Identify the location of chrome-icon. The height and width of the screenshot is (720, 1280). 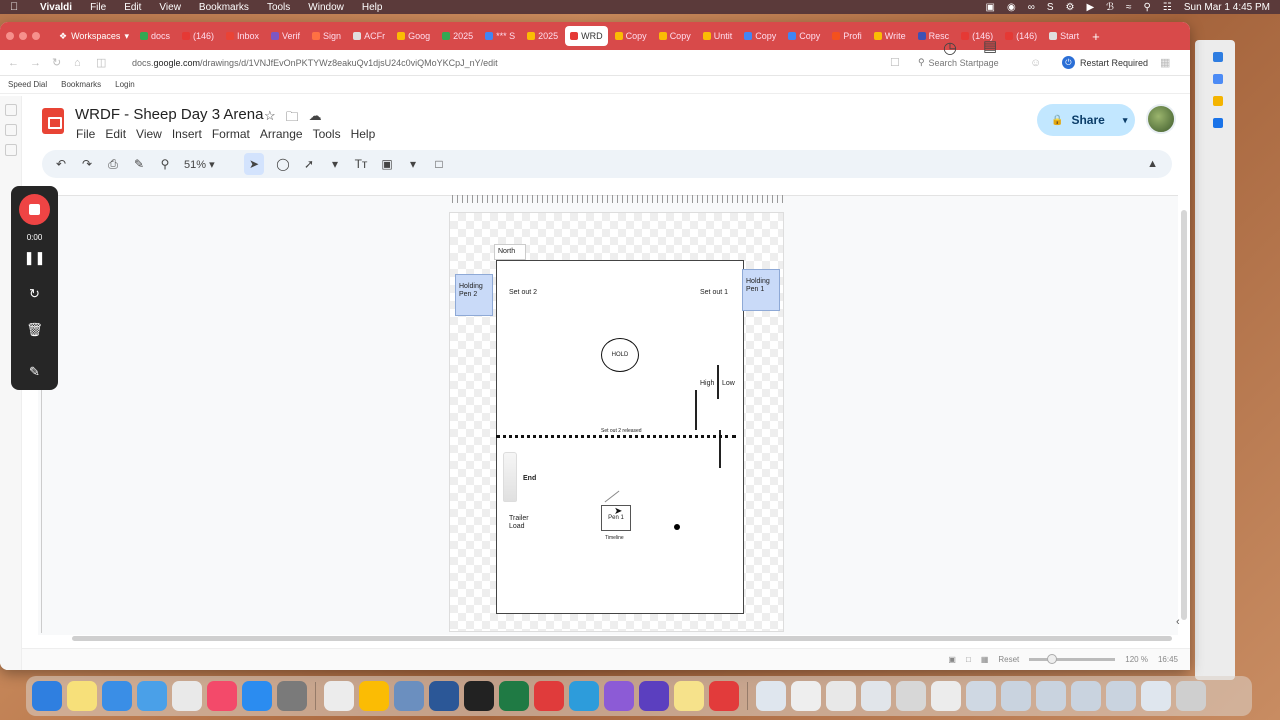
(374, 696).